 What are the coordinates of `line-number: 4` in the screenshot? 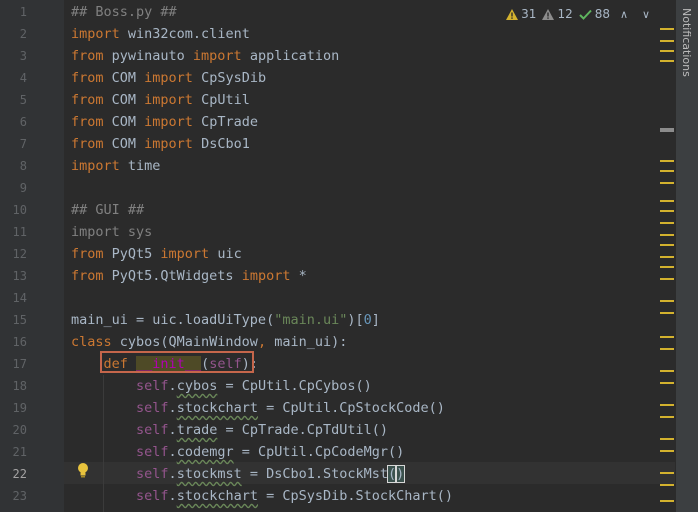 It's located at (23, 78).